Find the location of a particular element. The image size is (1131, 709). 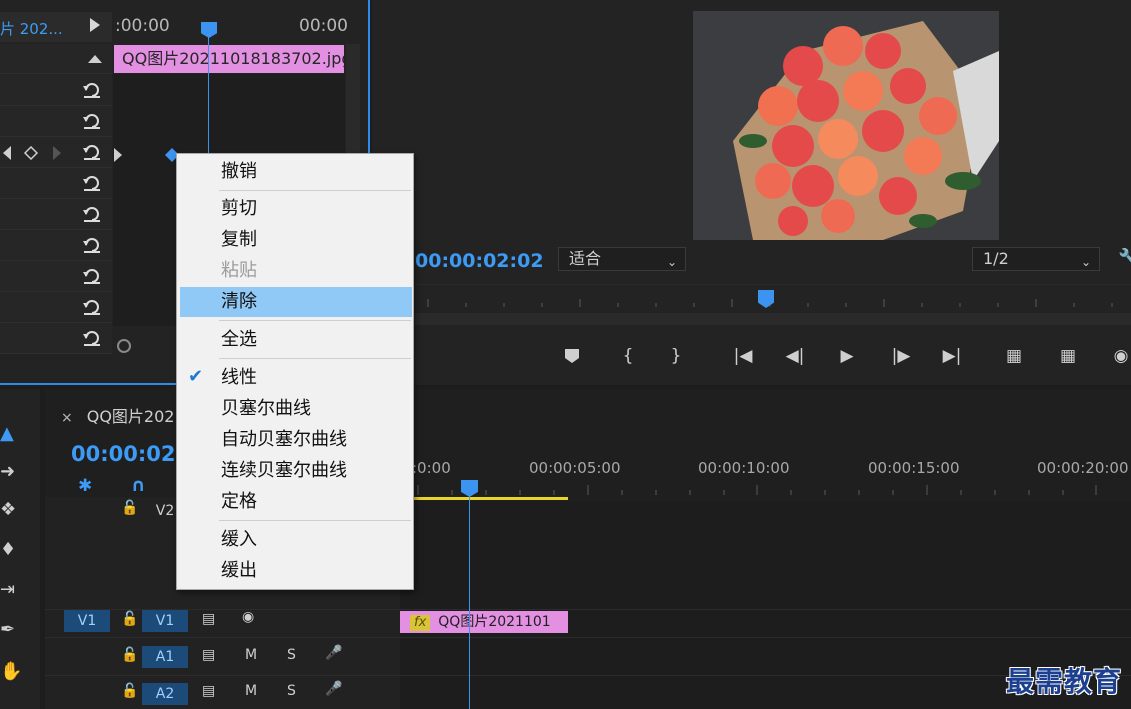

hand-tool-icon: ✋ is located at coordinates (11, 678).